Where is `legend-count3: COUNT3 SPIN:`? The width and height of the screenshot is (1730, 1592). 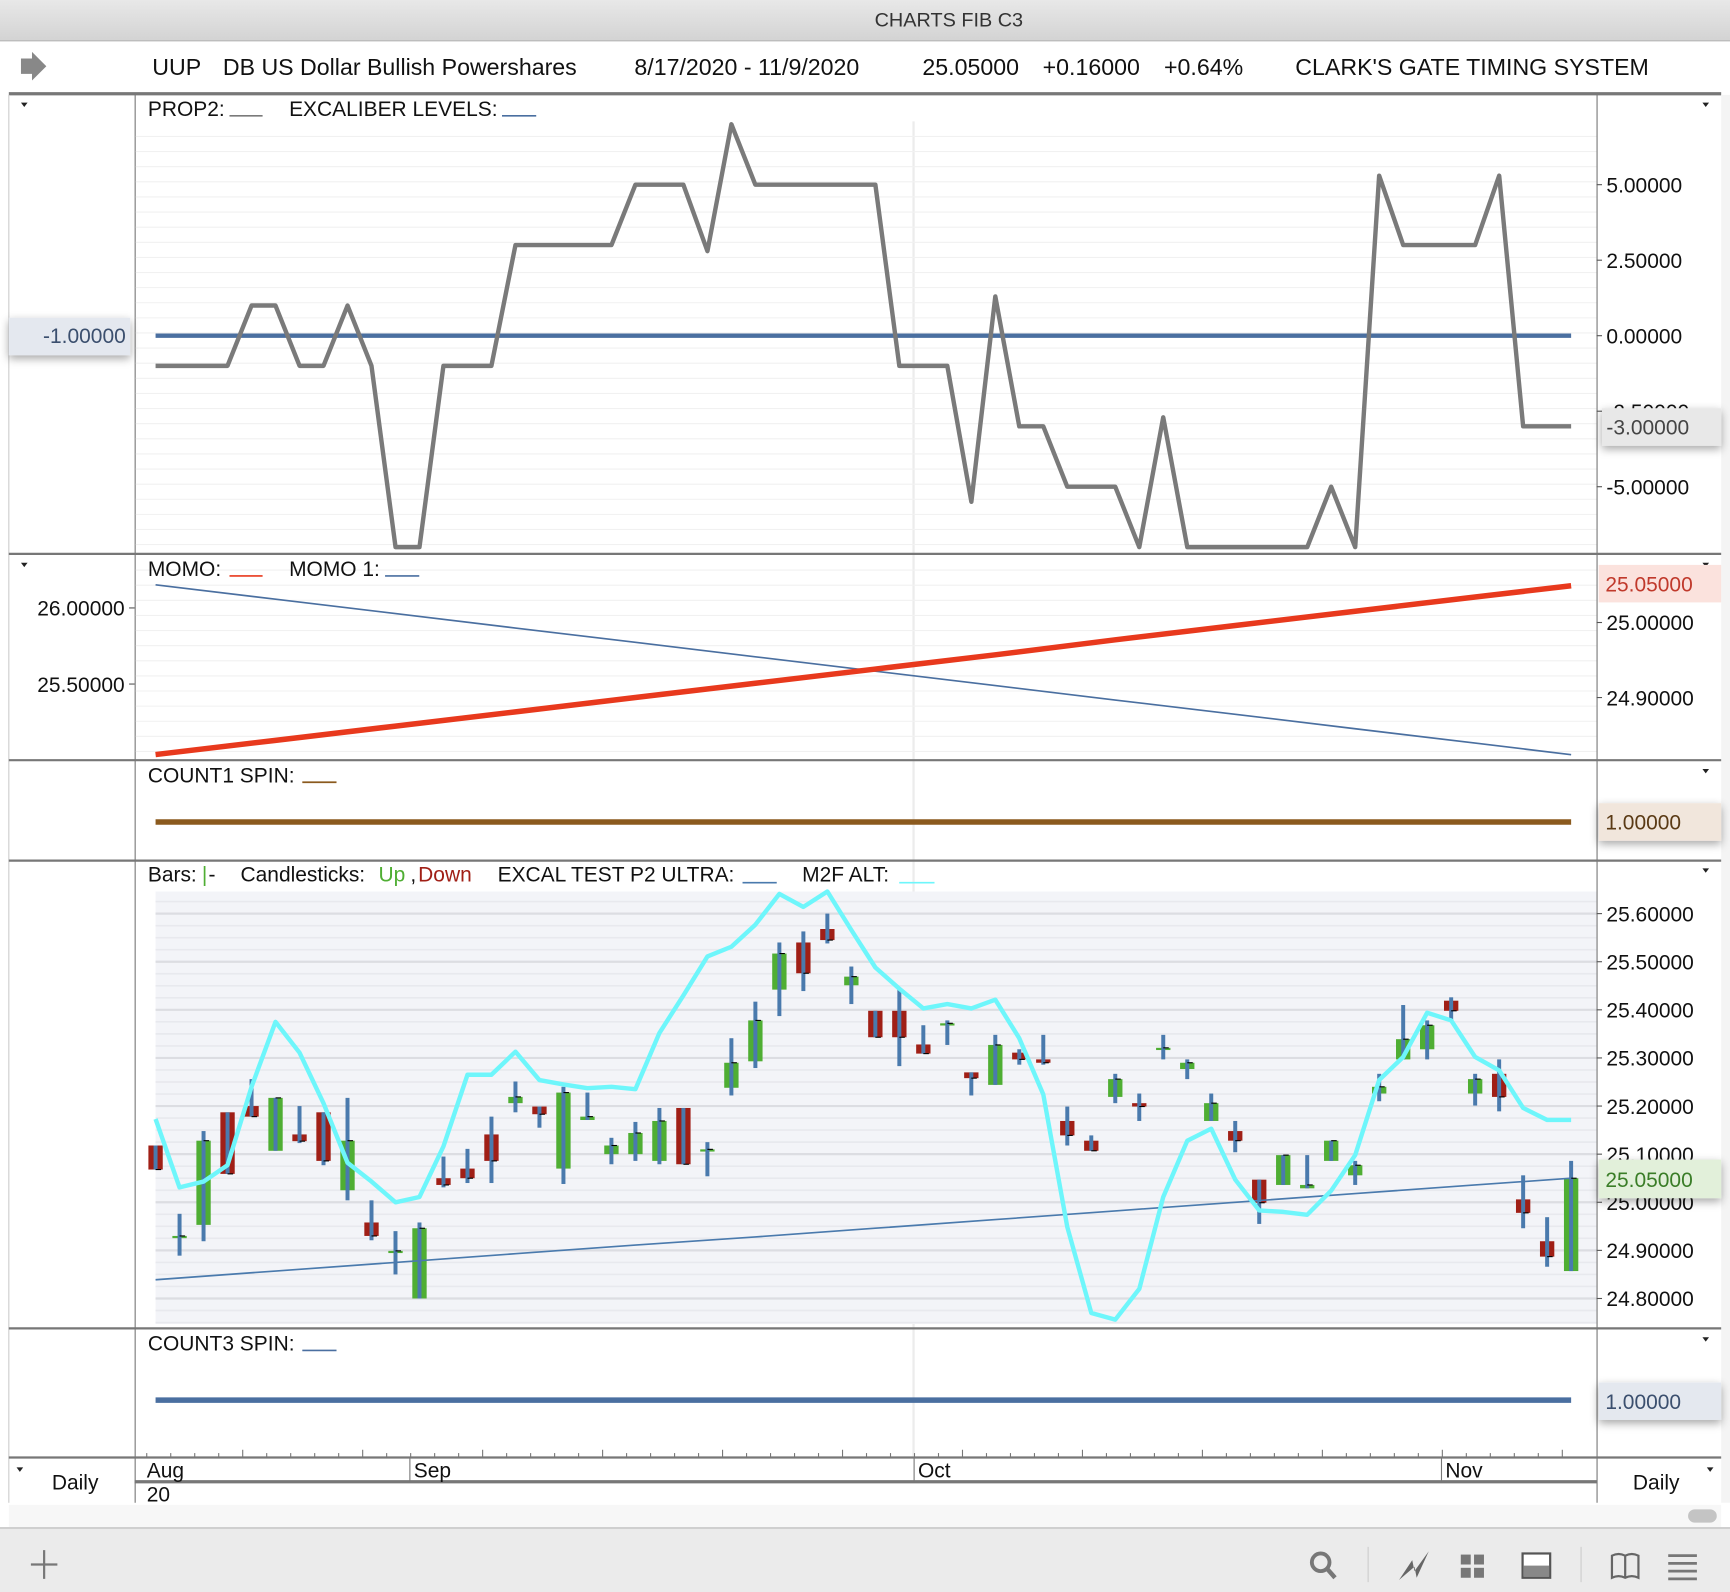 legend-count3: COUNT3 SPIN: is located at coordinates (221, 1343).